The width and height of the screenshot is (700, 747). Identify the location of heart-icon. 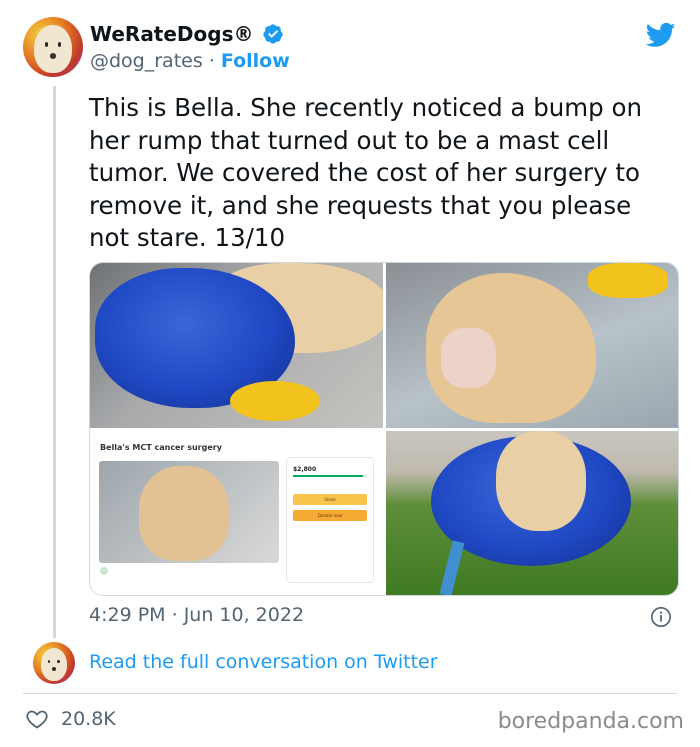
(37, 719).